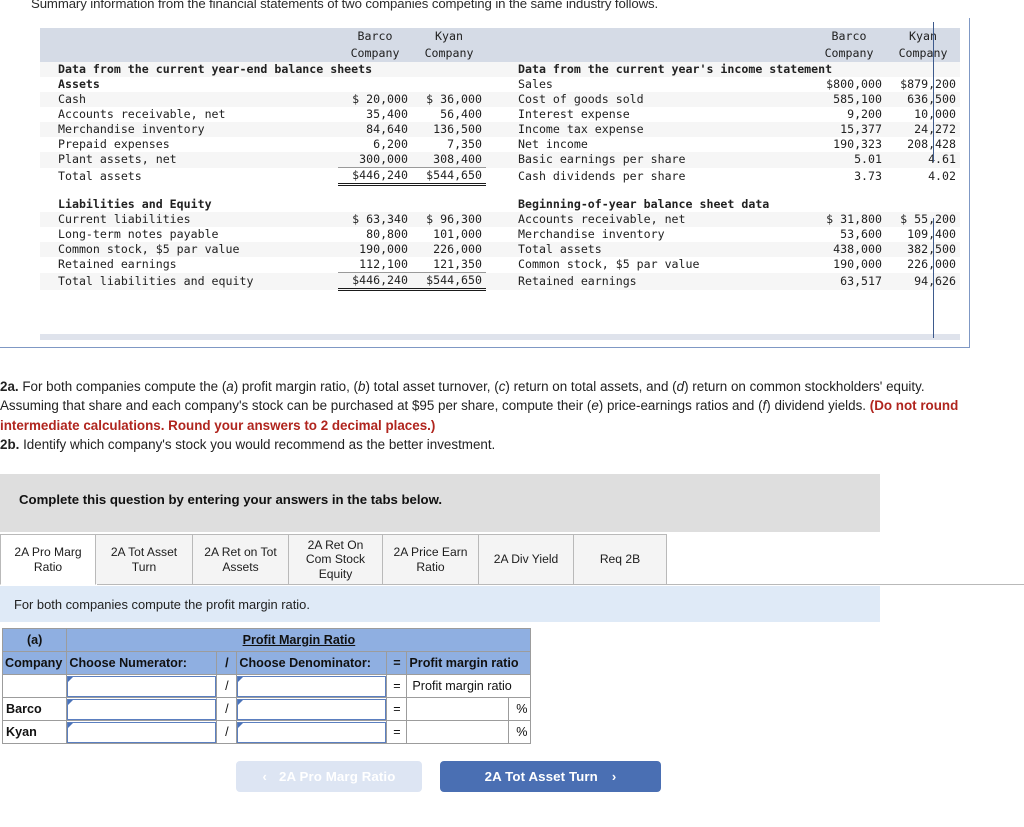 The image size is (1024, 827). What do you see at coordinates (312, 663) in the screenshot?
I see `col-header-denominator: Choose Denominator:` at bounding box center [312, 663].